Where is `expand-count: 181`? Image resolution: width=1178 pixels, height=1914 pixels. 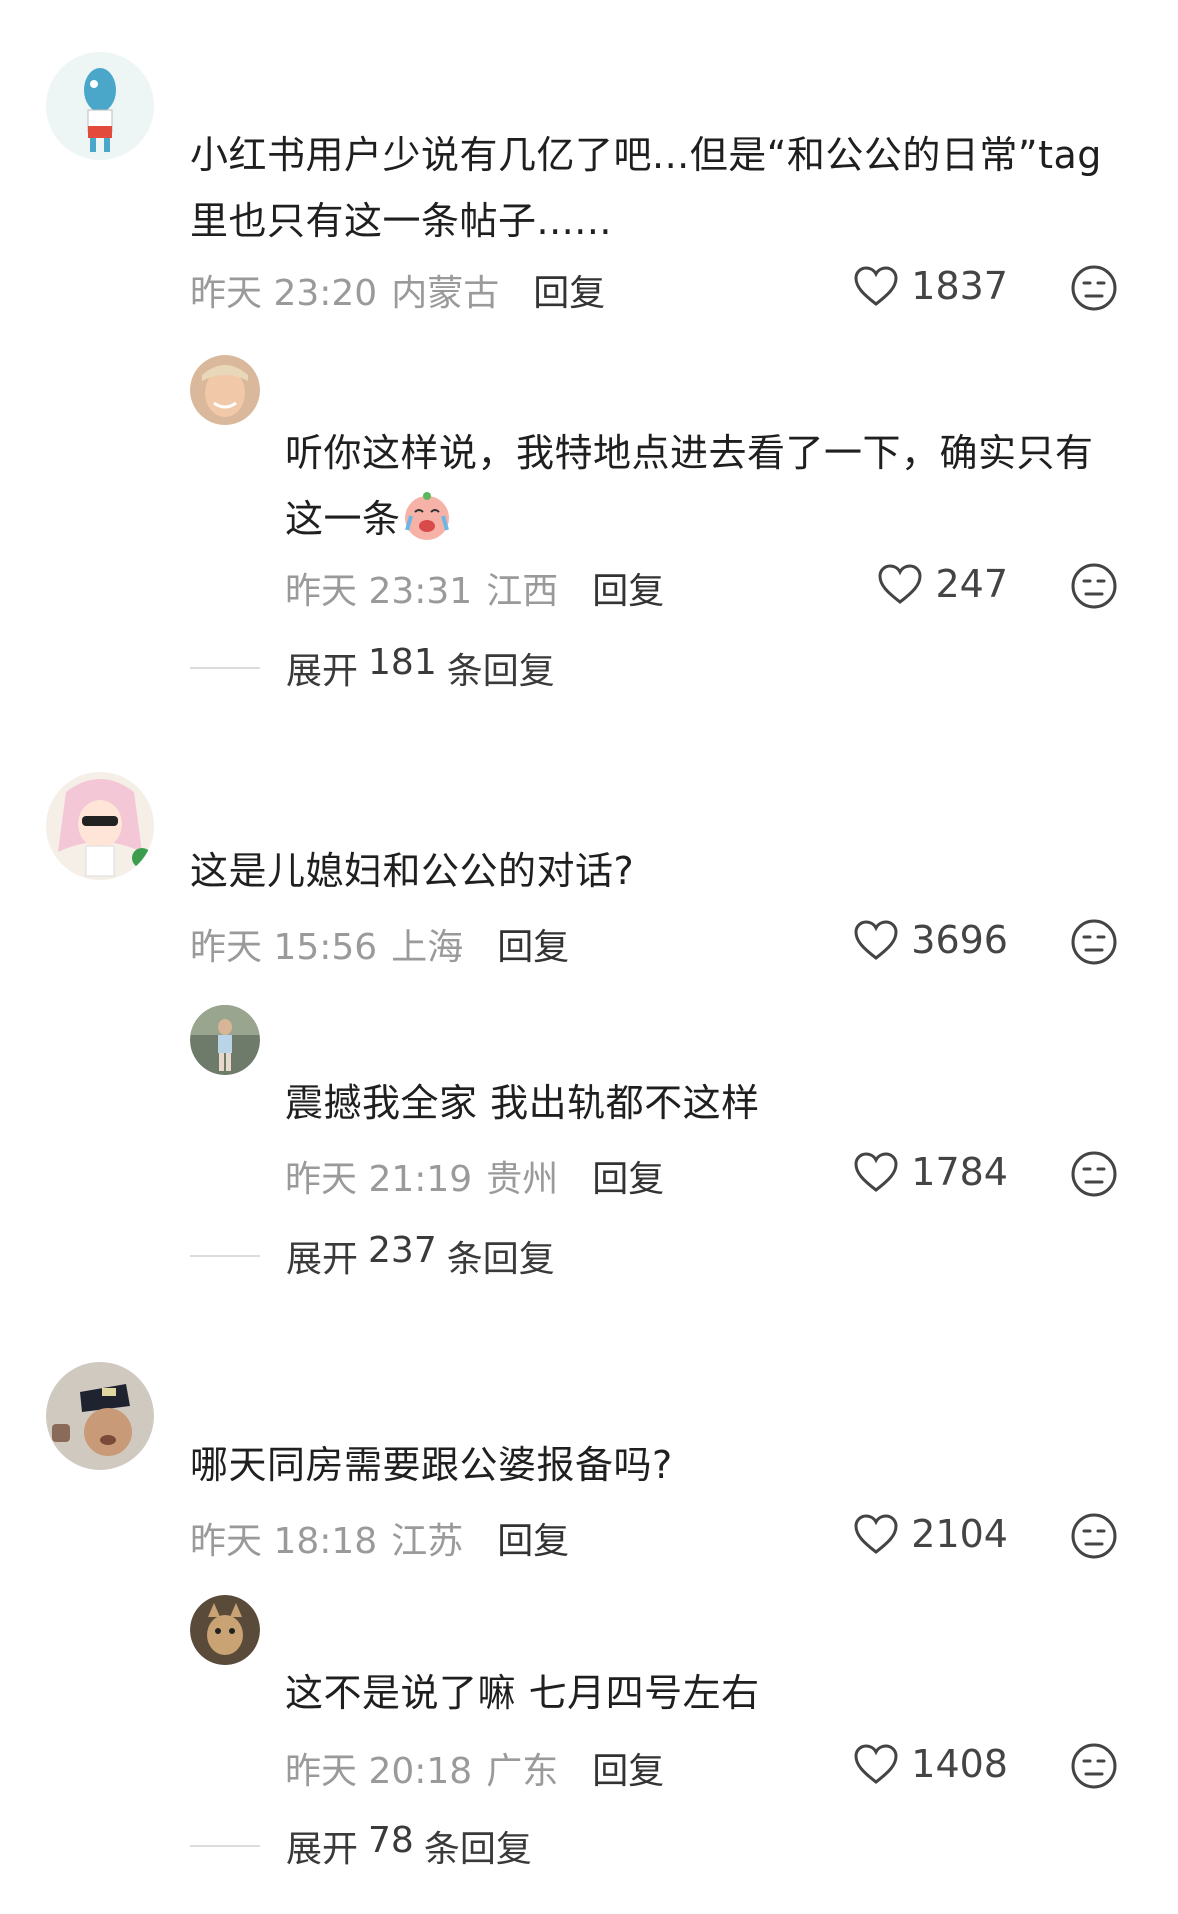 expand-count: 181 is located at coordinates (402, 662).